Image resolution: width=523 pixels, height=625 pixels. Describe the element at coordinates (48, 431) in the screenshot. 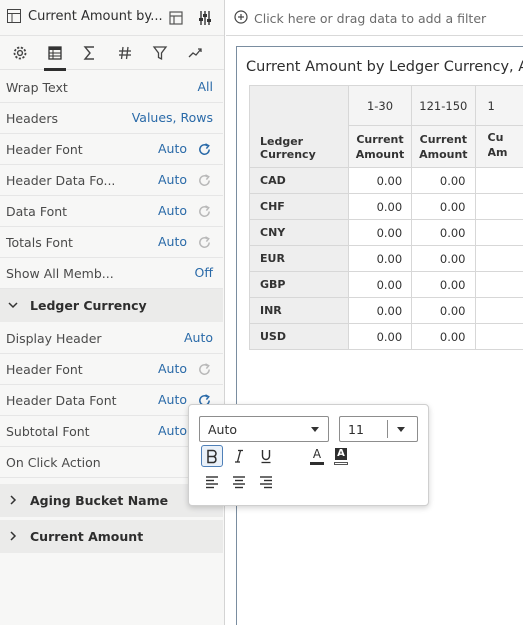

I see `prop-label: Subtotal Font` at that location.